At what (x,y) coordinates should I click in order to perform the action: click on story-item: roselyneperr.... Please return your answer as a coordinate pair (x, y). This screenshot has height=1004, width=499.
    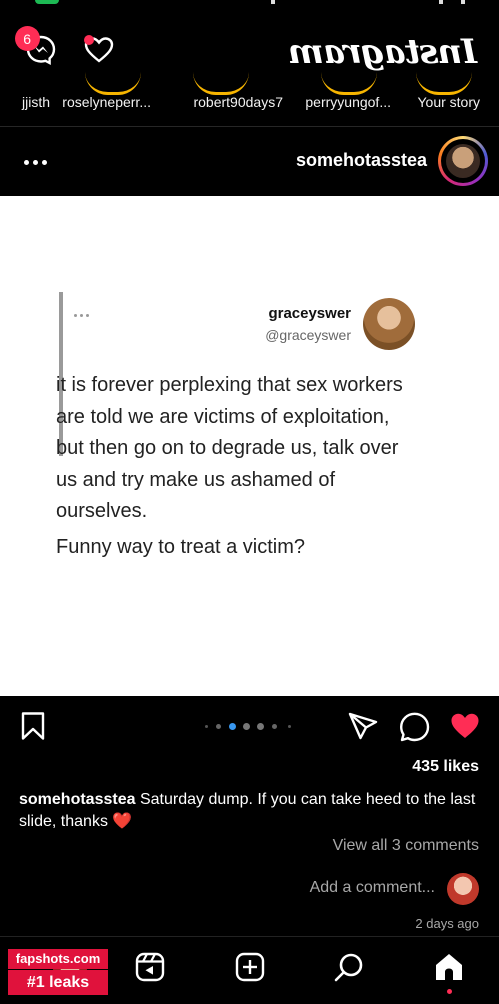
    Looking at the image, I should click on (107, 102).